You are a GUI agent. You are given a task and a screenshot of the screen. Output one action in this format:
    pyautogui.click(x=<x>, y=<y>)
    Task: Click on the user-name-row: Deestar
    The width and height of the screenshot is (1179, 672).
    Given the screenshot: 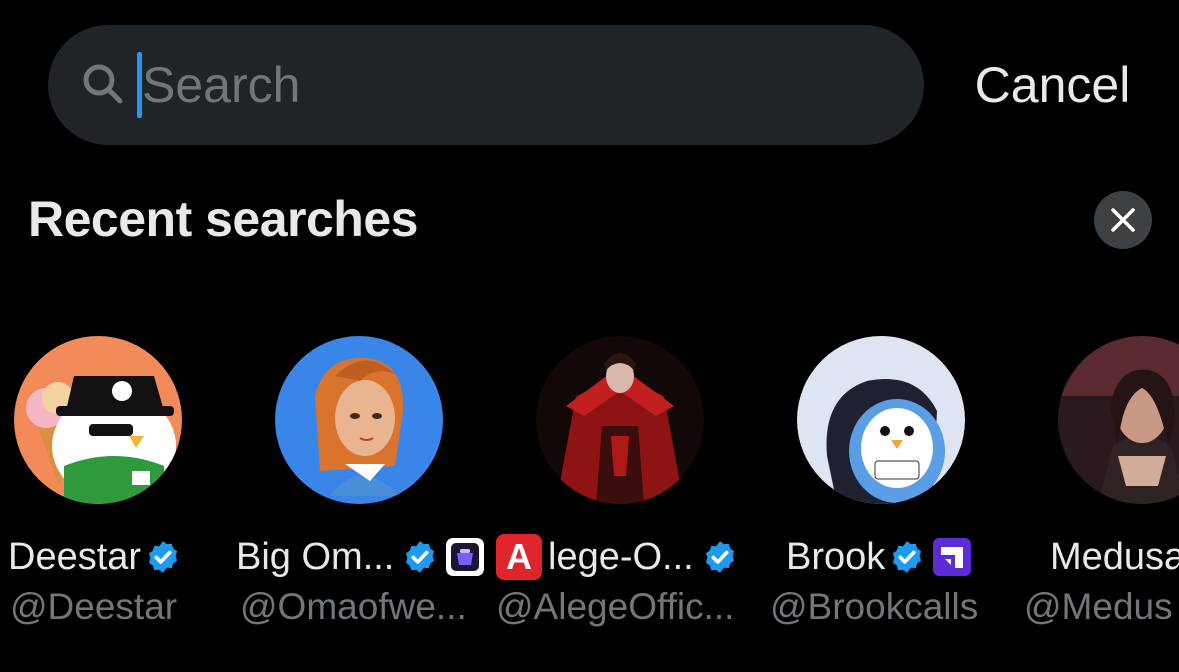 What is the action you would take?
    pyautogui.click(x=94, y=557)
    